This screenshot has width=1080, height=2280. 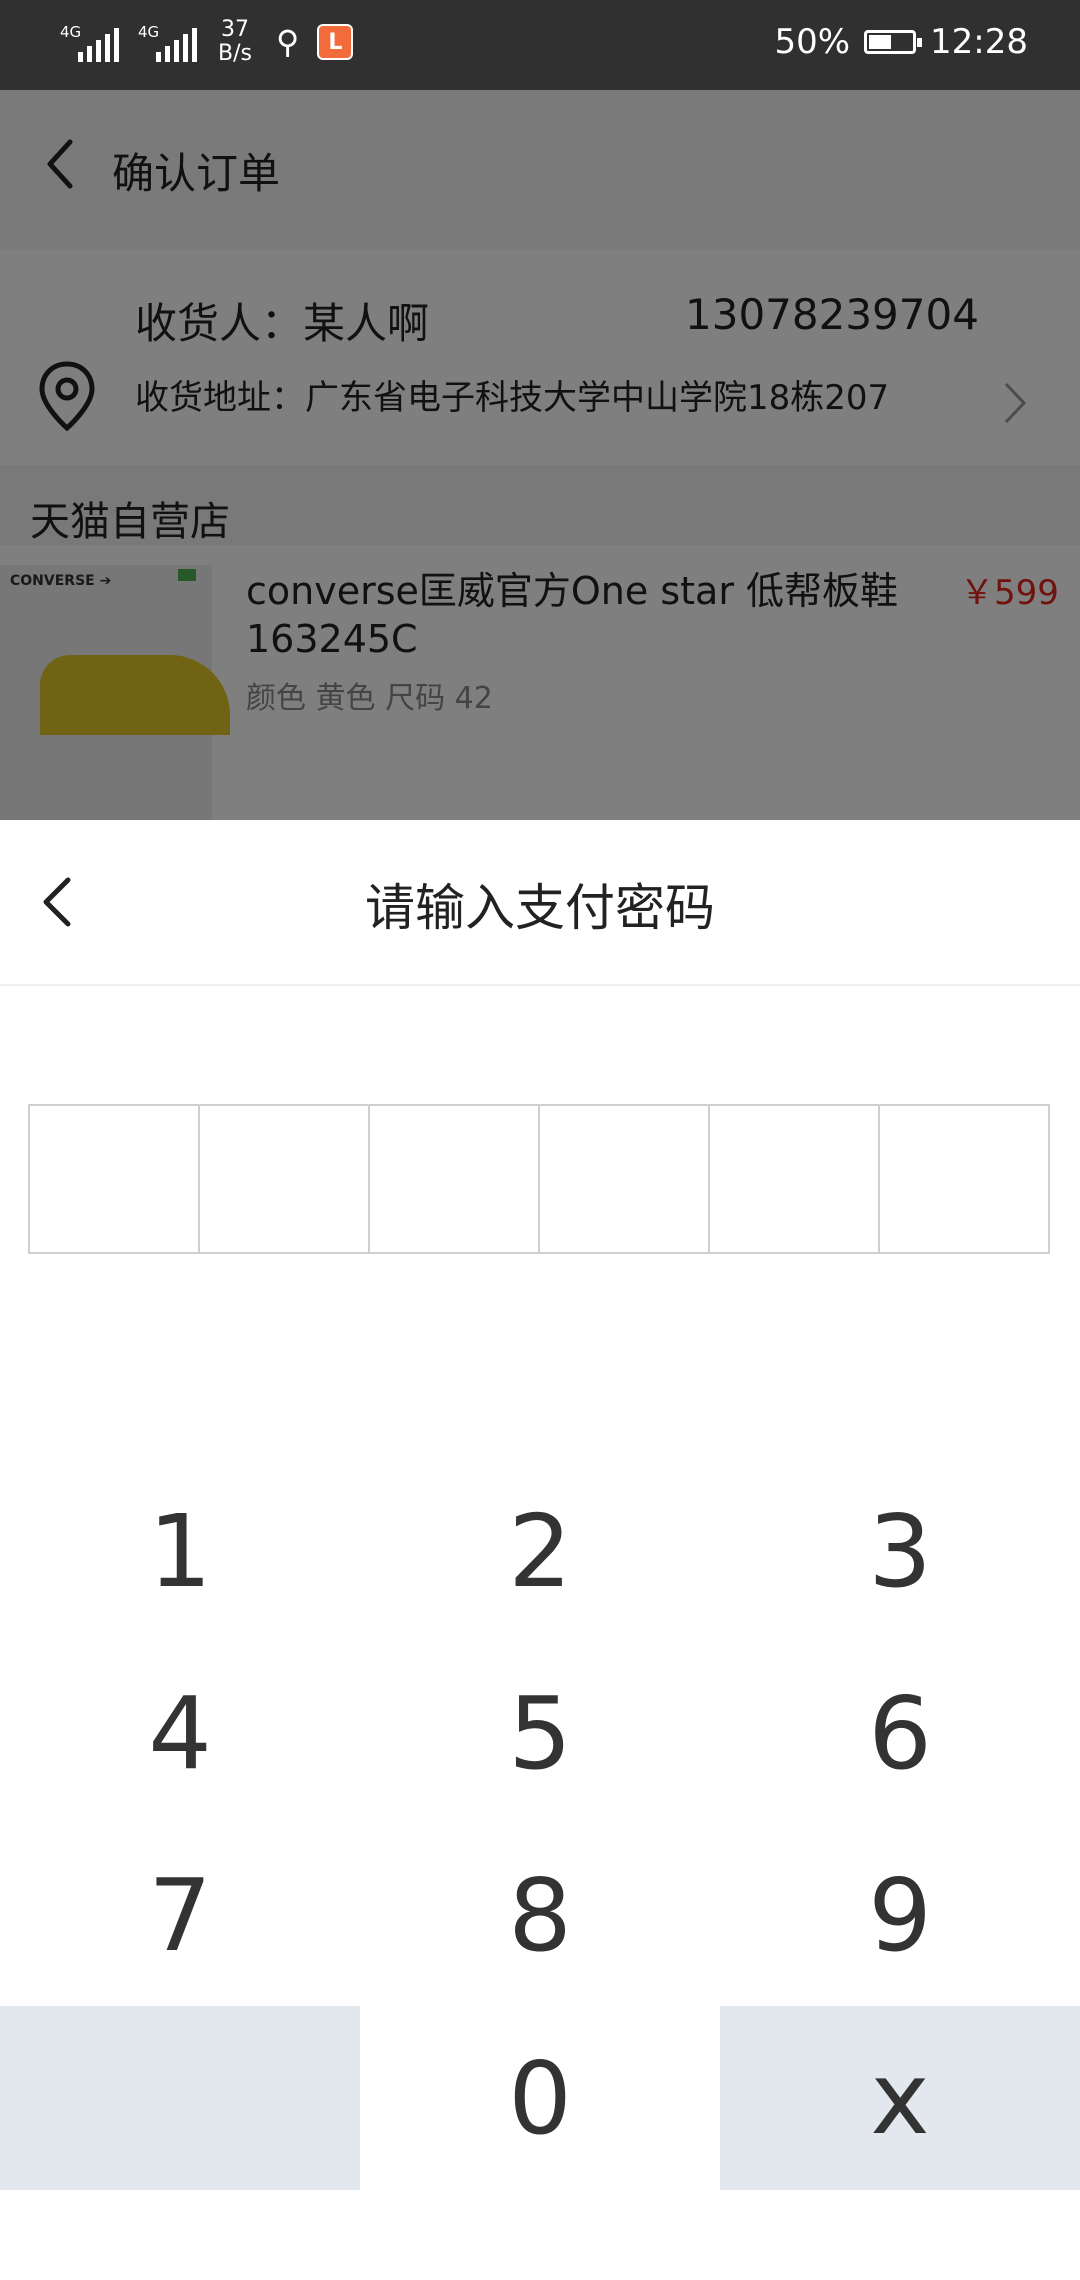 What do you see at coordinates (166, 42) in the screenshot?
I see `signal-icon-2: 4G` at bounding box center [166, 42].